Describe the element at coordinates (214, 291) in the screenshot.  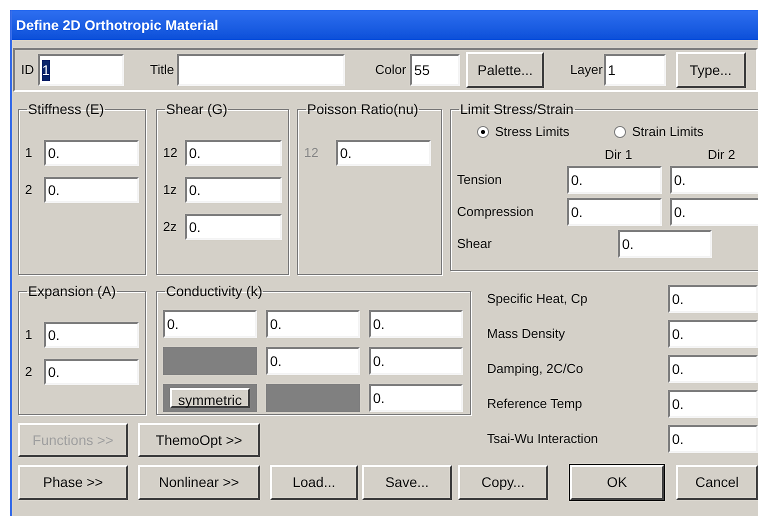
I see `group-title: Conductivity (k)` at that location.